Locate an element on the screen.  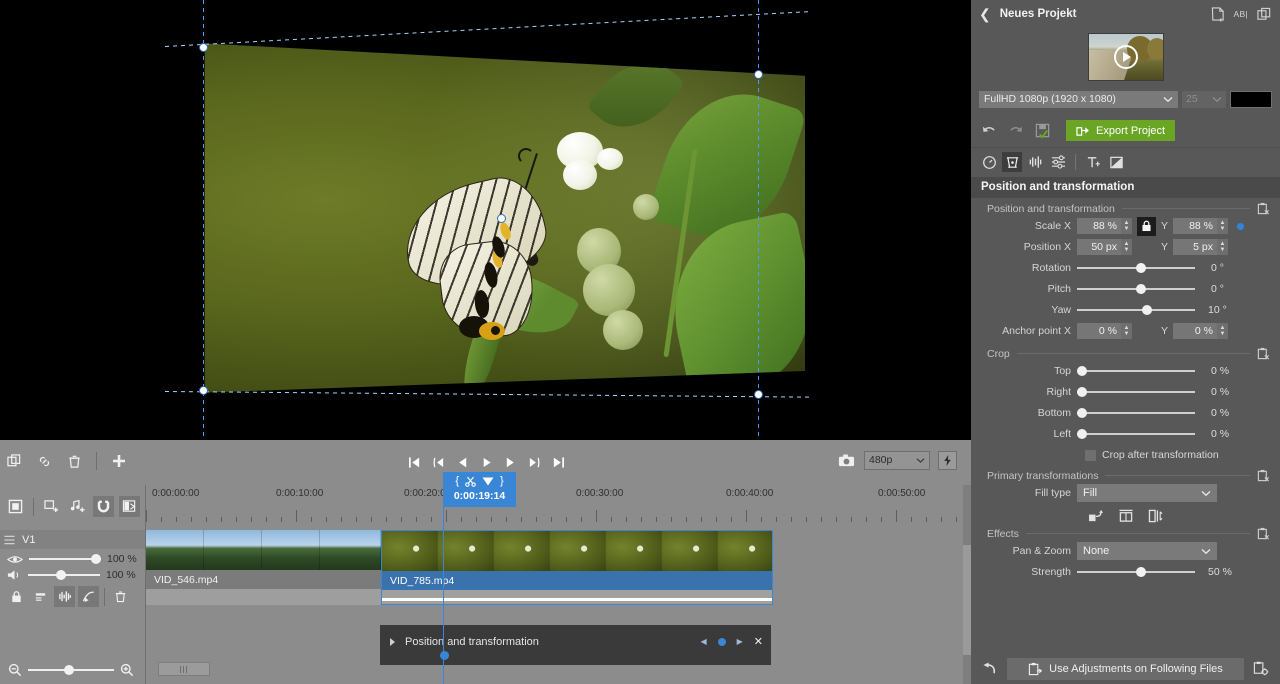
tab-speed is located at coordinates (989, 162).